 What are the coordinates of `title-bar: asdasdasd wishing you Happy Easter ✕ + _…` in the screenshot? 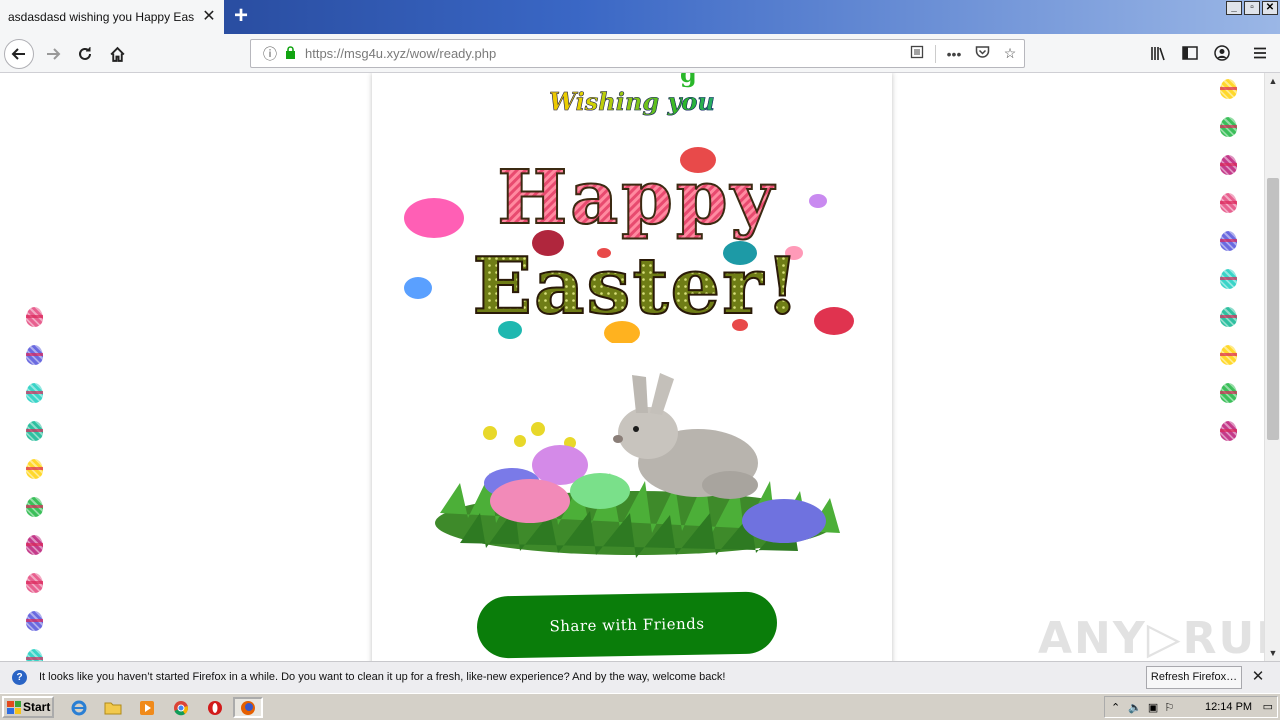 It's located at (640, 17).